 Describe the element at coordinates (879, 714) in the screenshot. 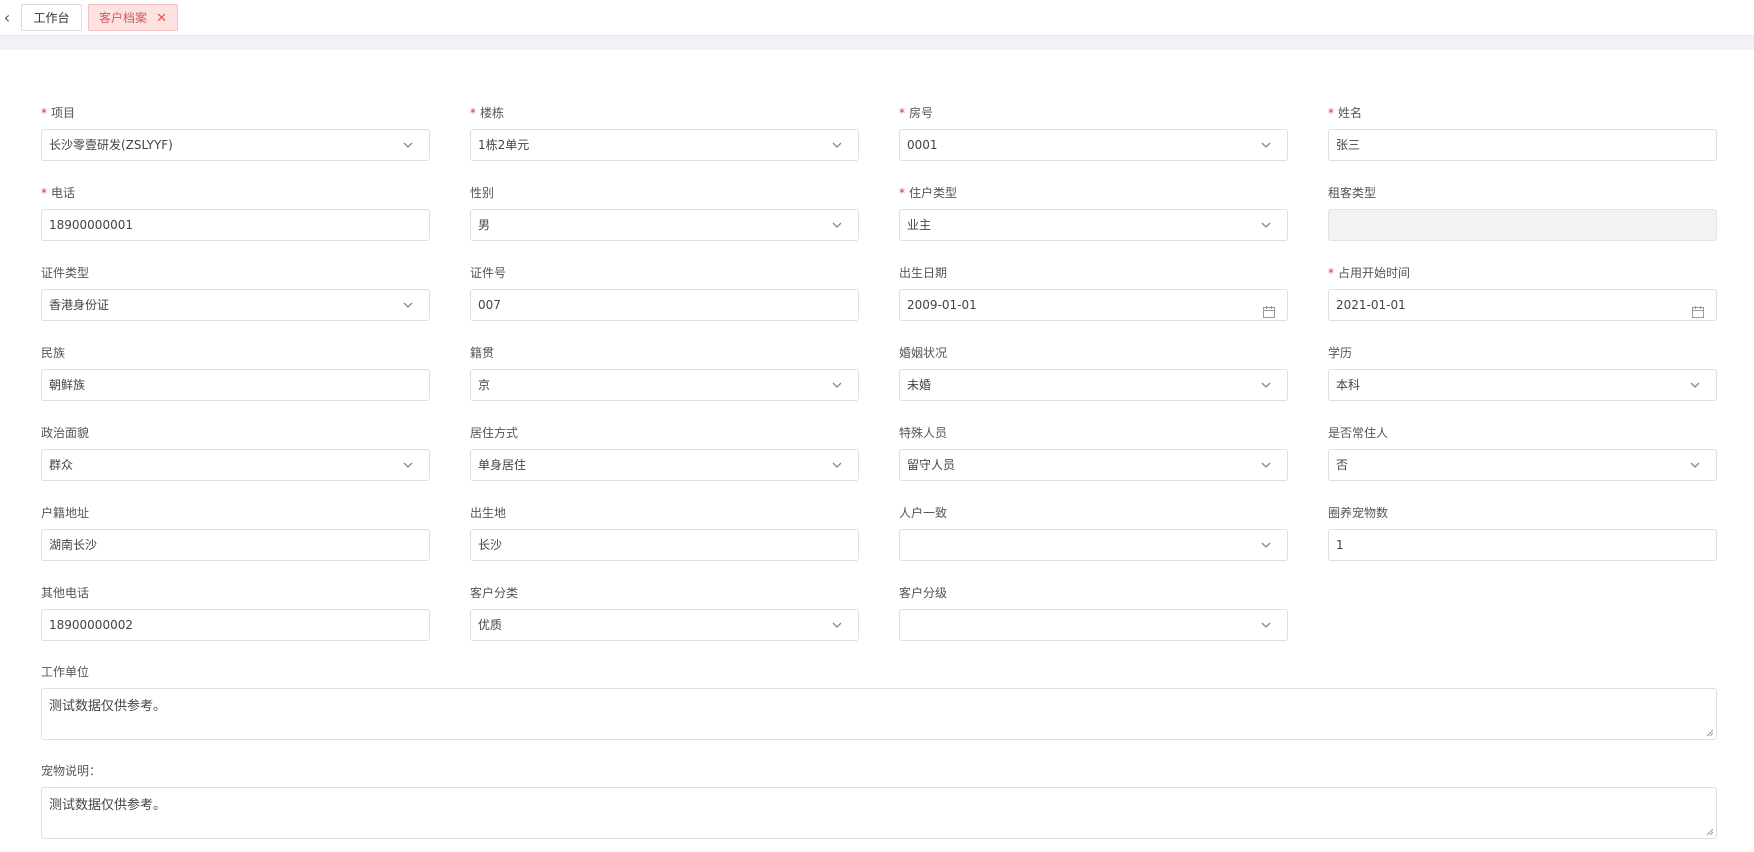

I see `work-unit-textarea: 测试数据仅供参考。` at that location.